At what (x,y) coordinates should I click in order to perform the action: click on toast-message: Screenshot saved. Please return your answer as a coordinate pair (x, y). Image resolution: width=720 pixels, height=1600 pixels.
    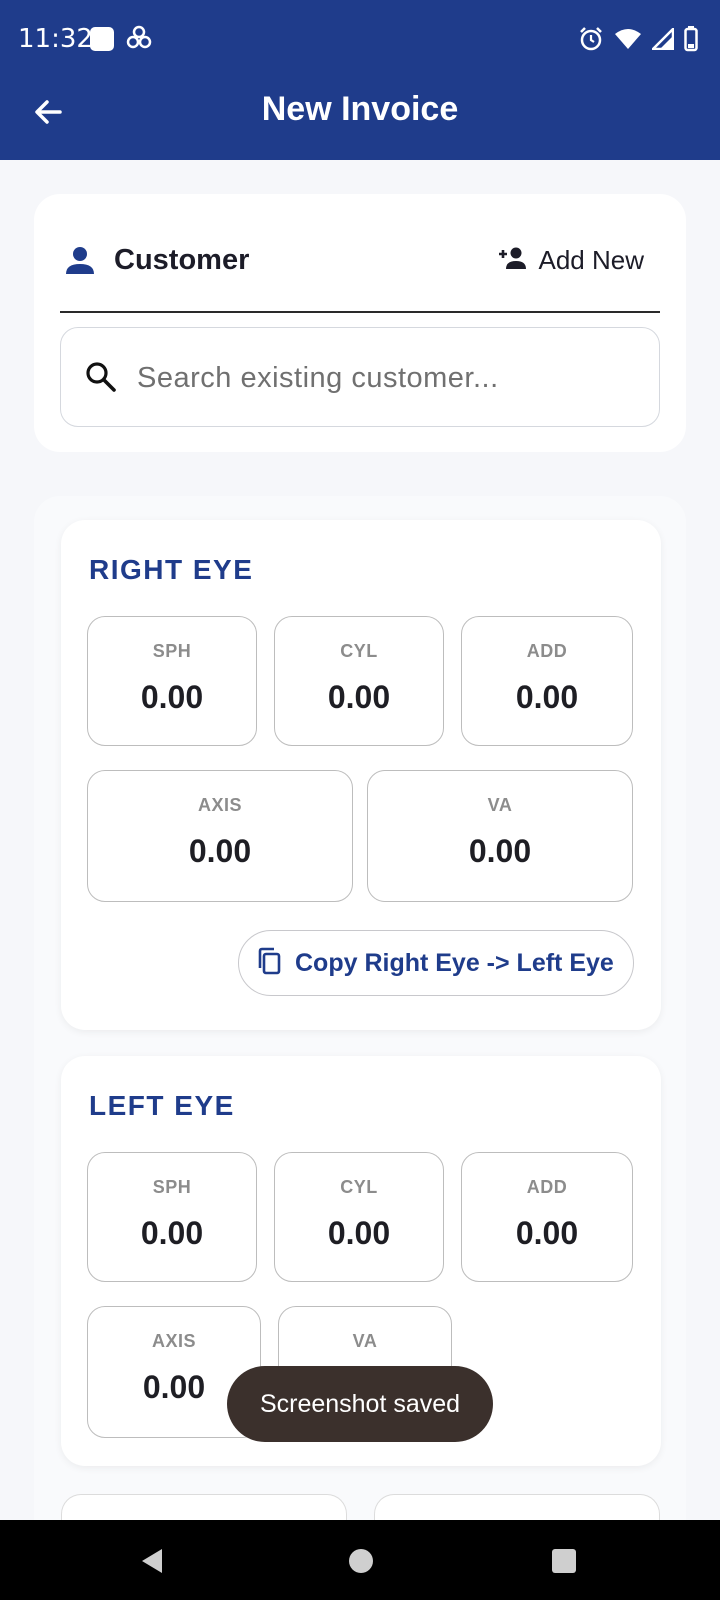
    Looking at the image, I should click on (360, 1404).